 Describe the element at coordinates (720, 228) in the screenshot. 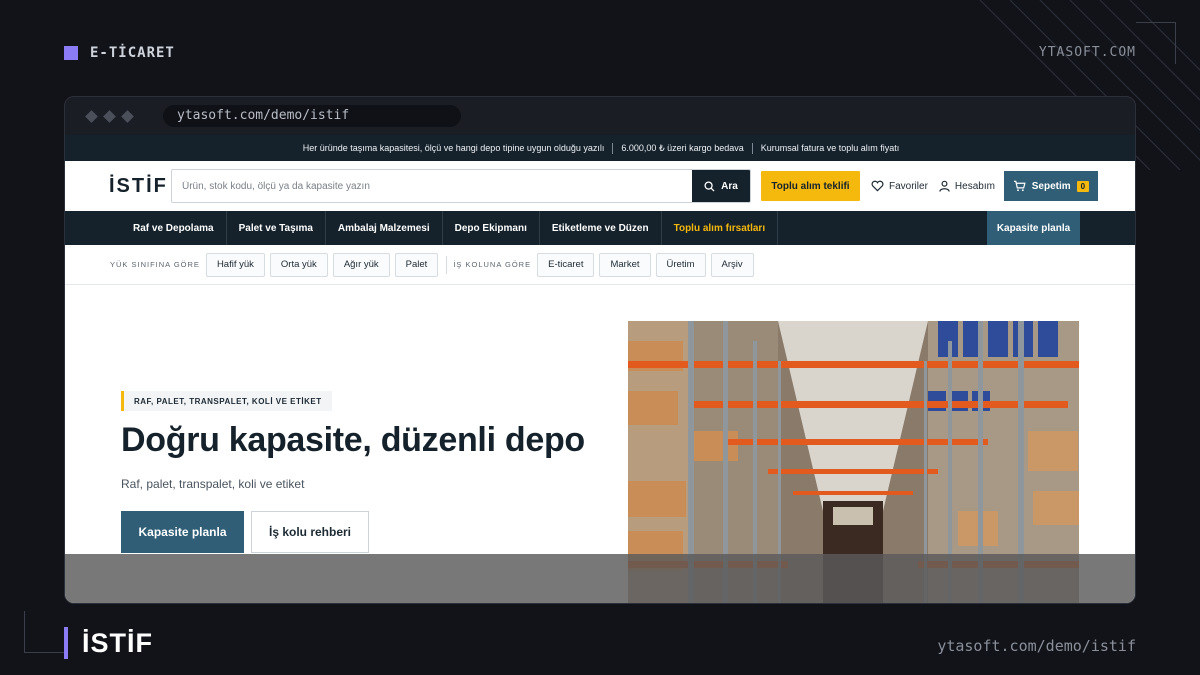

I see `nav-item-toplu-alim-firsatlari: Toplu alım fırsatları` at that location.